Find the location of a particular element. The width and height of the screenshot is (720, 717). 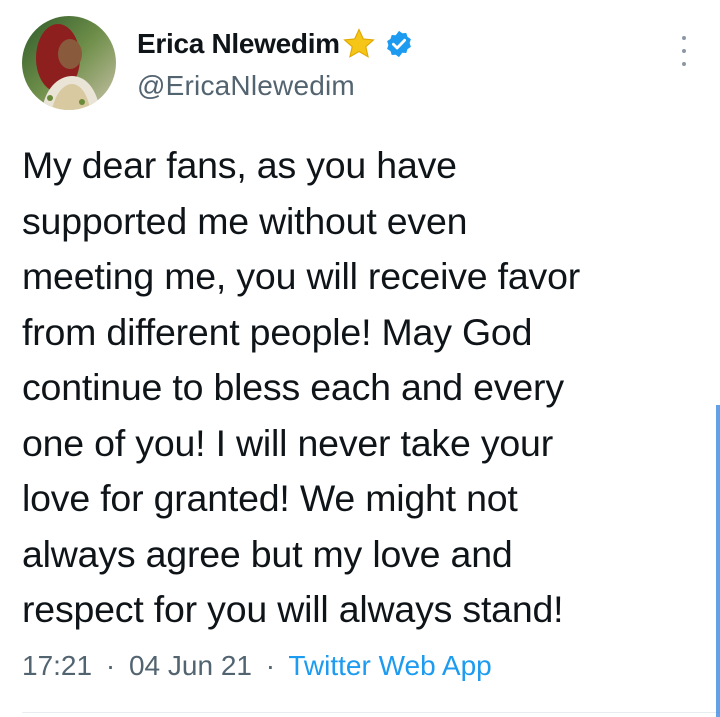

star-icon is located at coordinates (358, 43).